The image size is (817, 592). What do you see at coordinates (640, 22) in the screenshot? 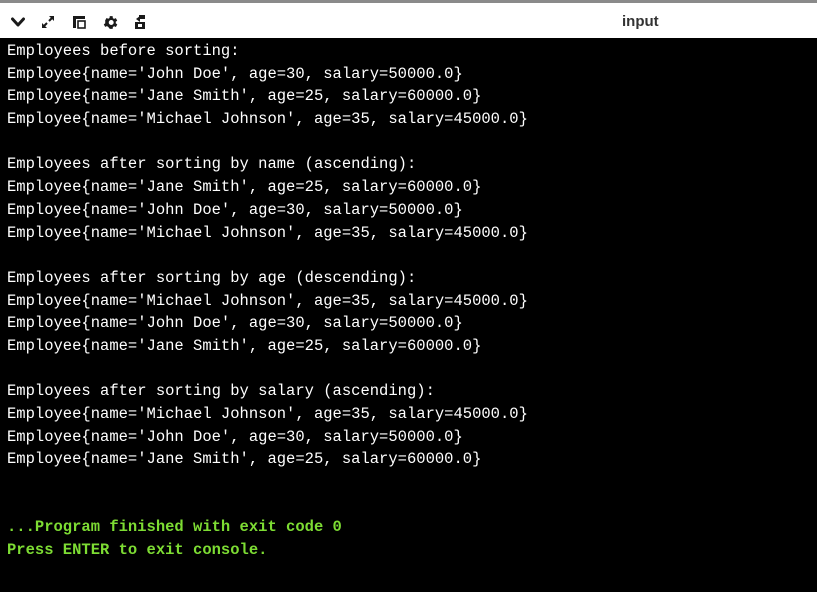
I see `tab-input: input` at bounding box center [640, 22].